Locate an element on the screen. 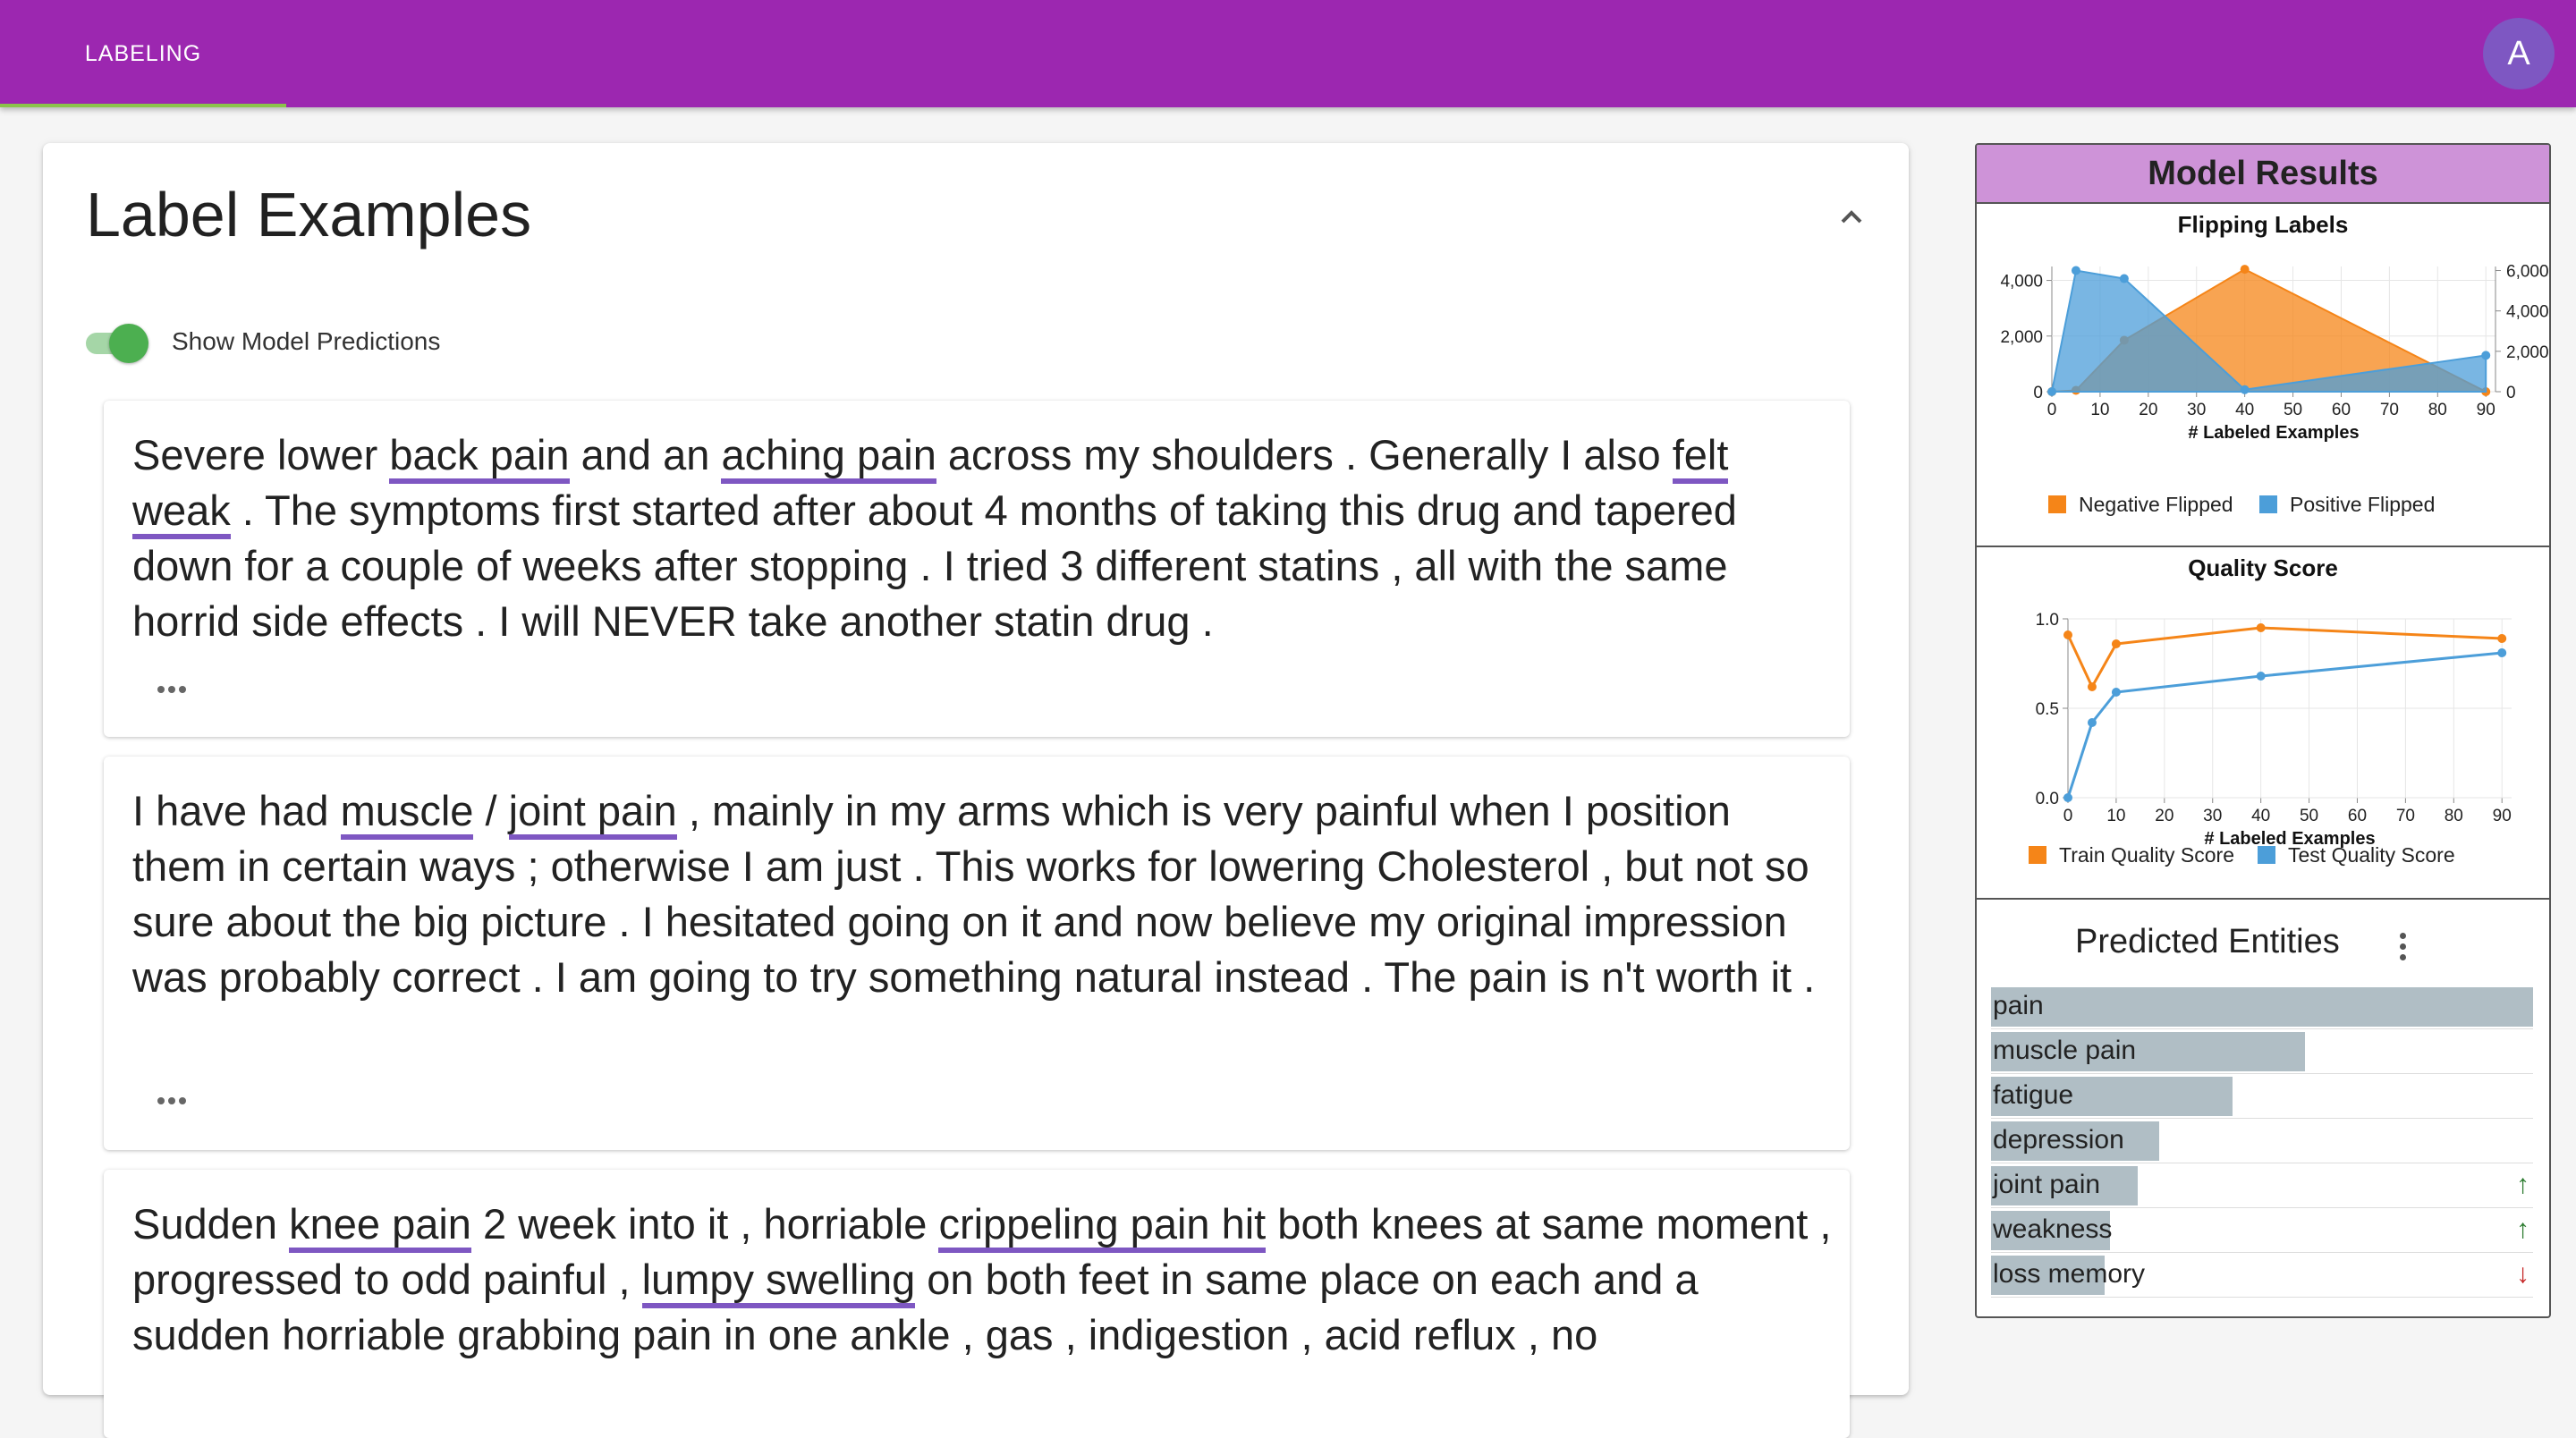  entity-row: depression is located at coordinates (2262, 1141).